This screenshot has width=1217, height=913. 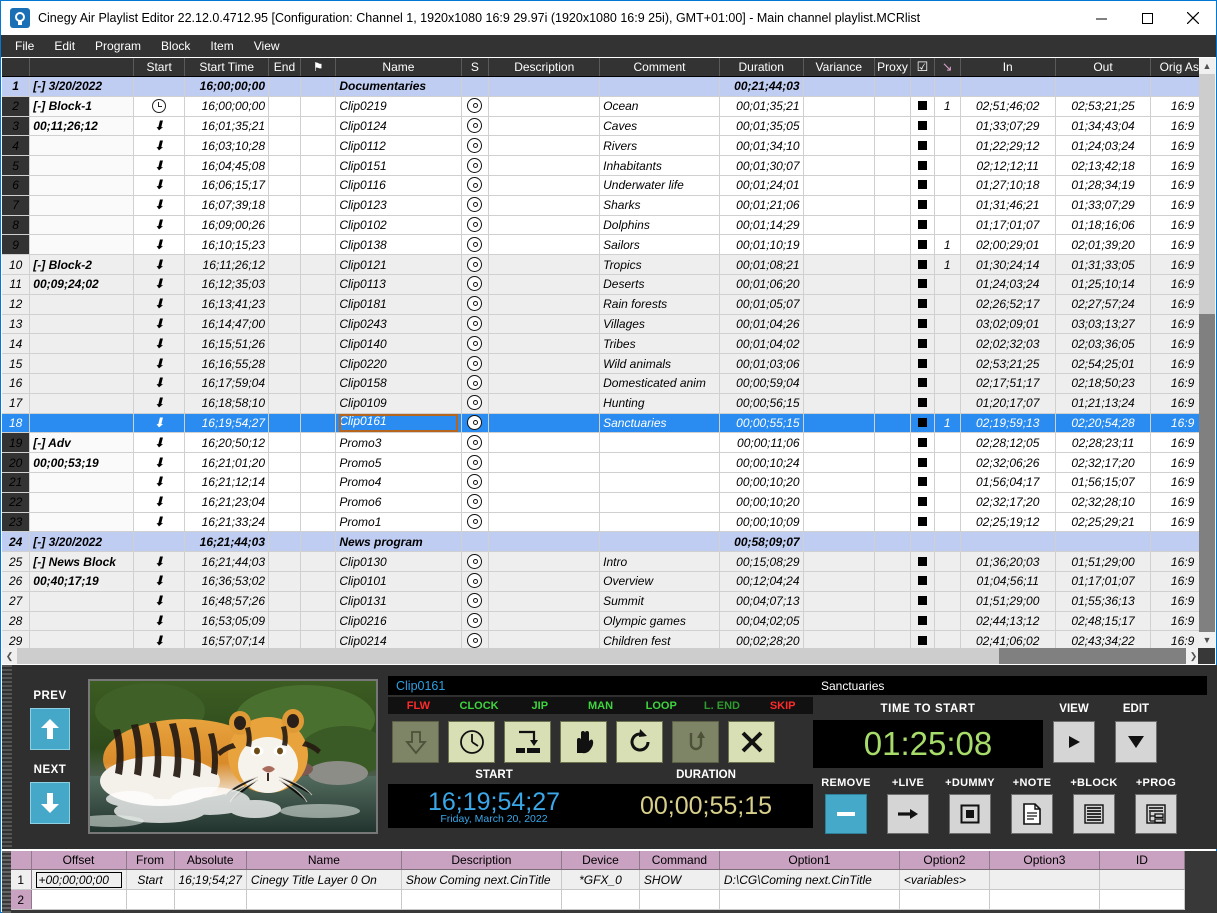 I want to click on start-time-cell: 16;57;07;14, so click(x=227, y=639).